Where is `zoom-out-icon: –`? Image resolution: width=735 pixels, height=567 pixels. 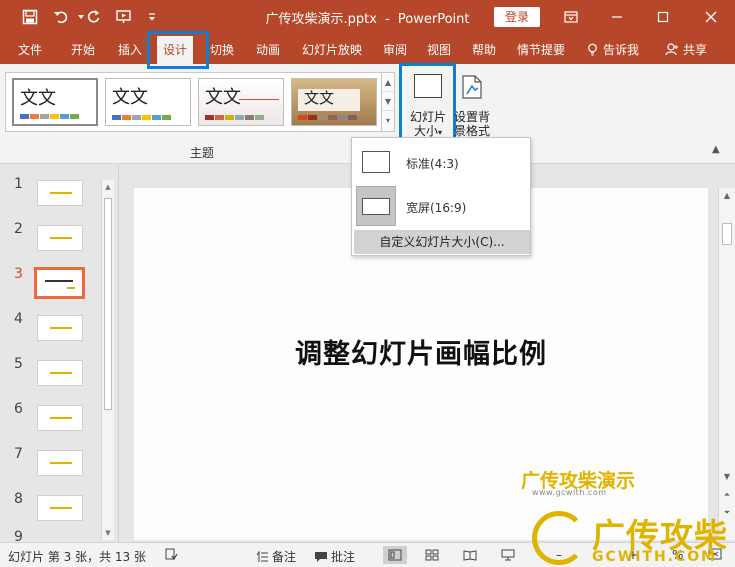 zoom-out-icon: – is located at coordinates (559, 555).